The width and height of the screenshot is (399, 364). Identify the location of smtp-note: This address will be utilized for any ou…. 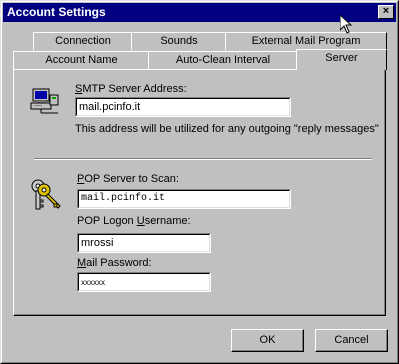
(227, 129).